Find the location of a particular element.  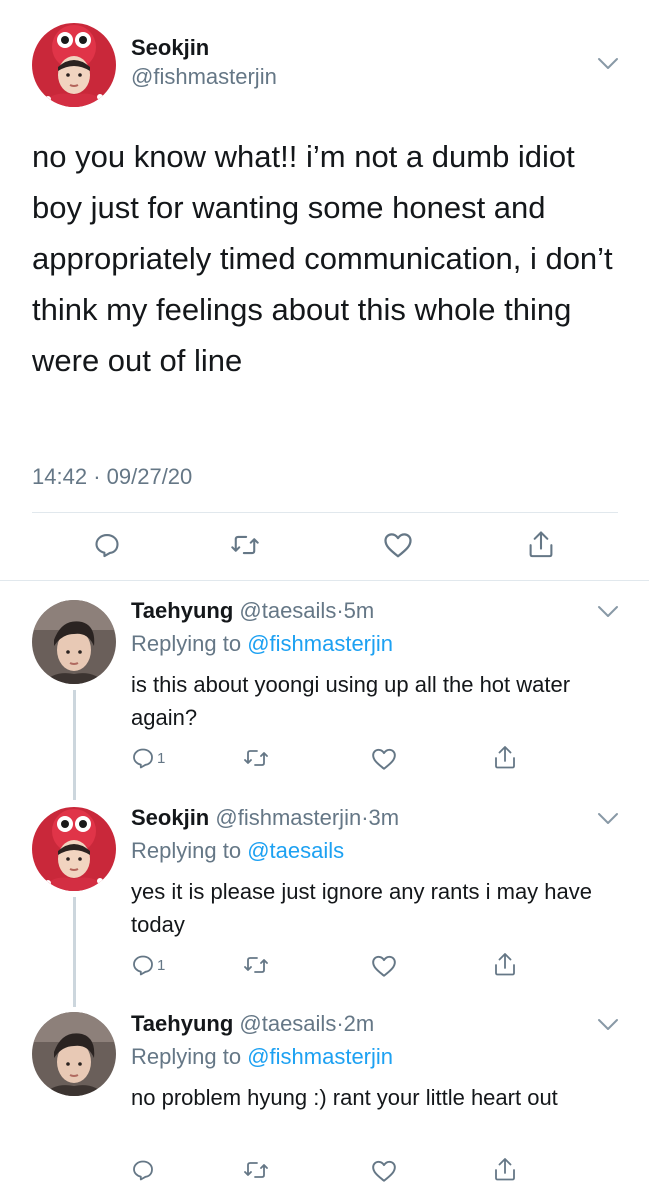

tweet-time: 14:42 is located at coordinates (60, 476).